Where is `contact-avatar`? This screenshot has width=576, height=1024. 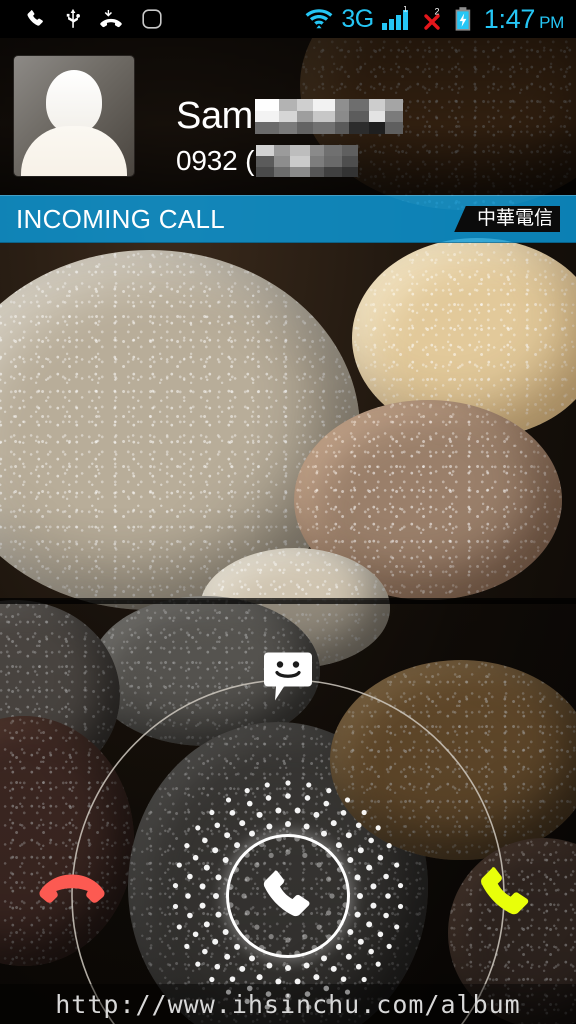 contact-avatar is located at coordinates (74, 116).